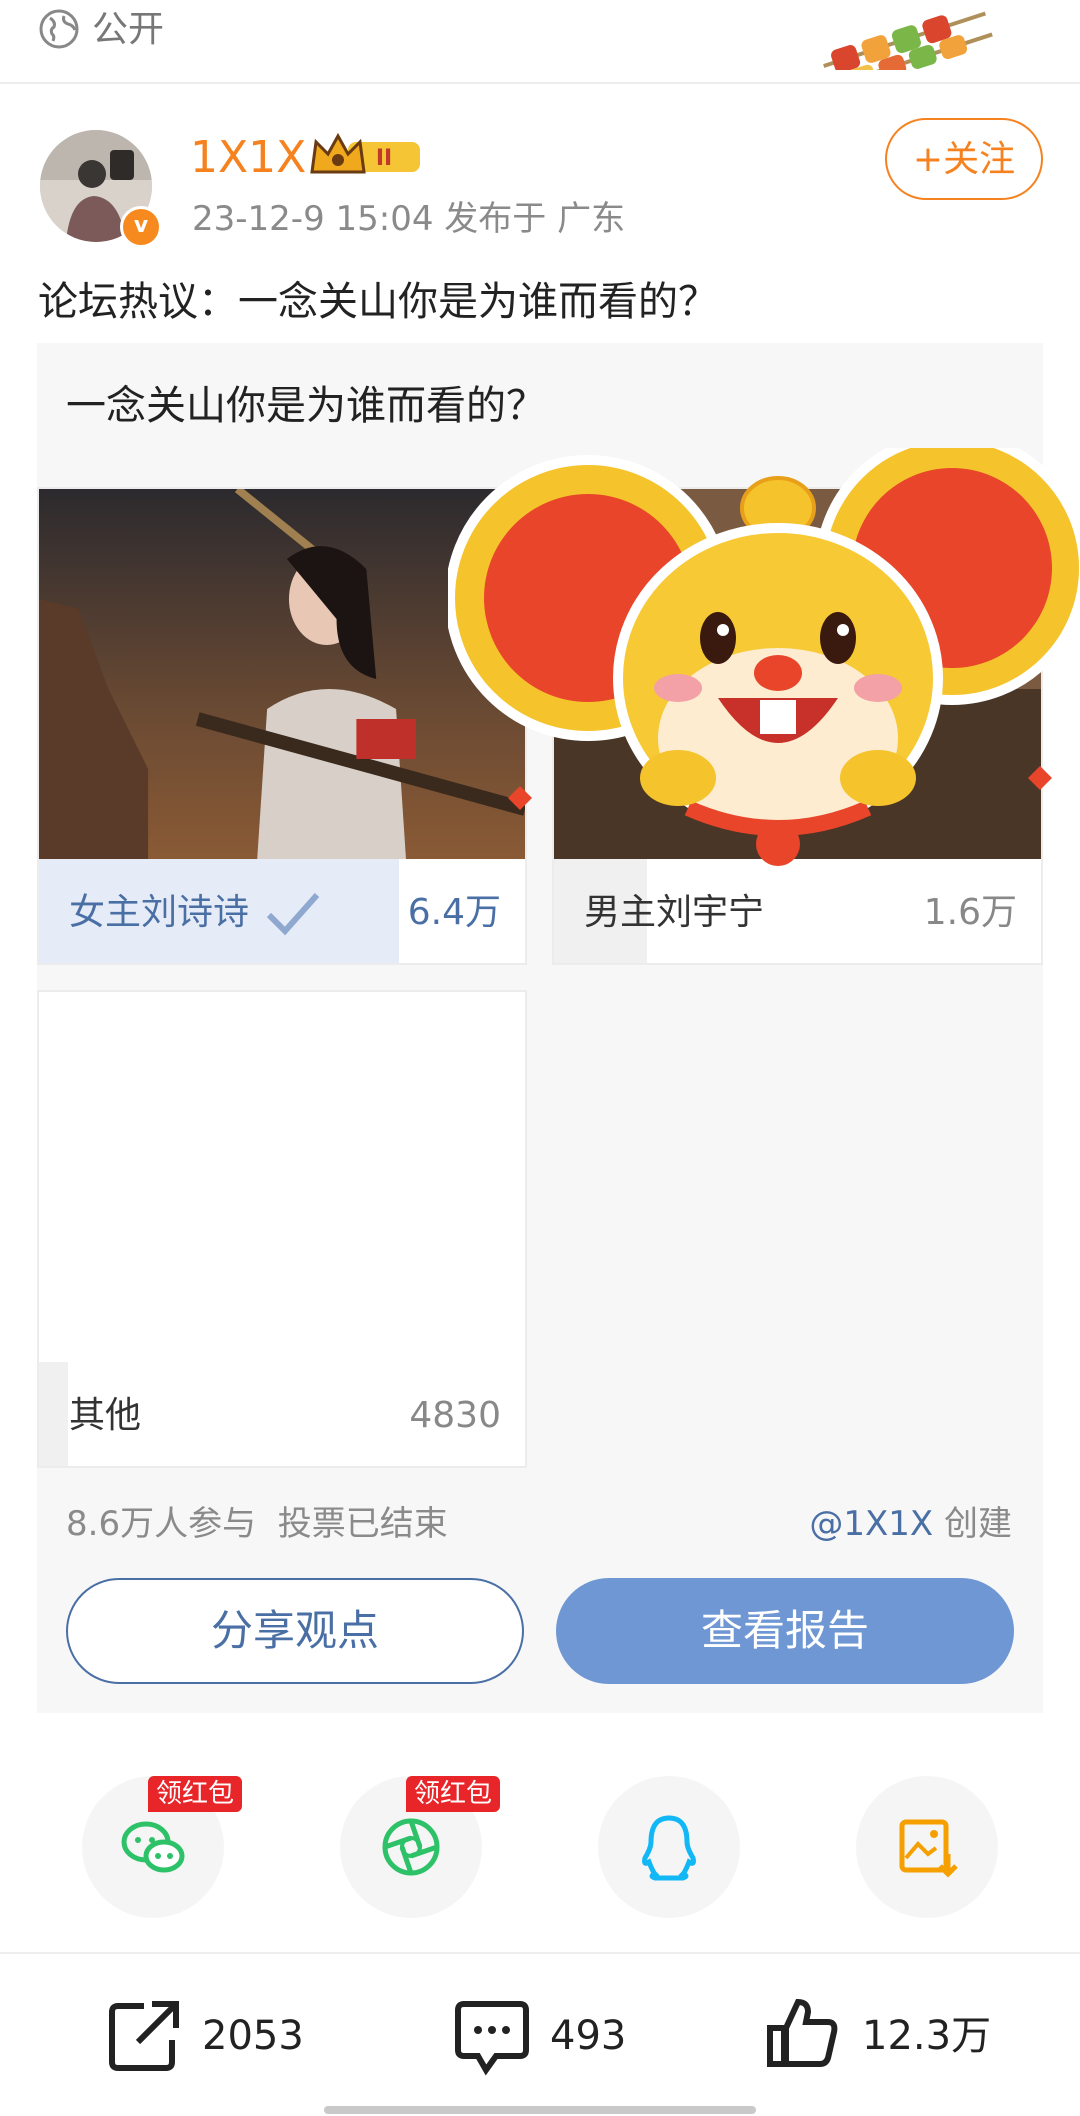 This screenshot has height=2116, width=1080. Describe the element at coordinates (384, 158) in the screenshot. I see `level-badge-text: II` at that location.